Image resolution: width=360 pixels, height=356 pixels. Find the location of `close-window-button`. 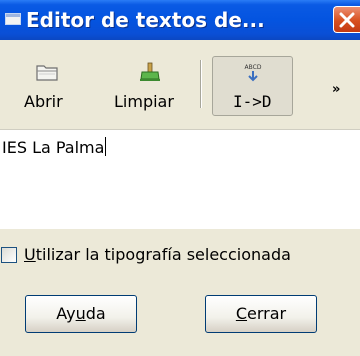

close-window-button is located at coordinates (346, 19).